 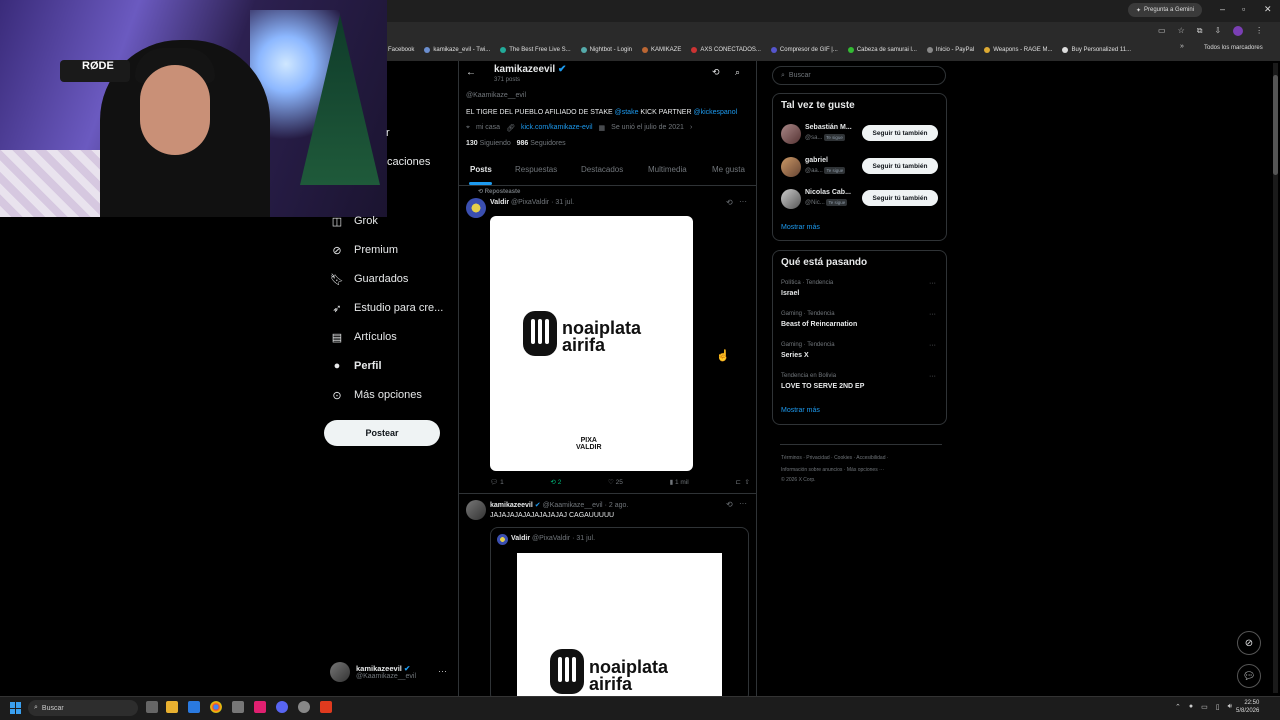 What do you see at coordinates (541, 143) in the screenshot?
I see `followers-link: 986 Seguidores` at bounding box center [541, 143].